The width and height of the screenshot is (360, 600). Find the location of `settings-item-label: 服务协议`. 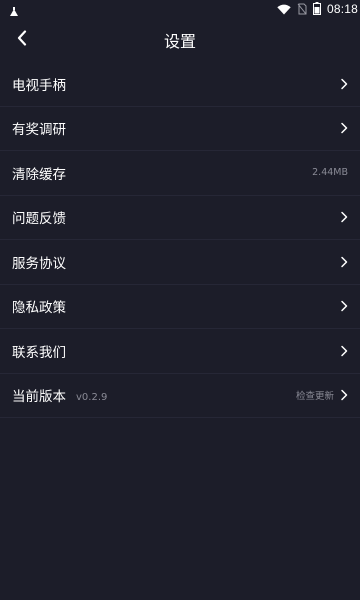

settings-item-label: 服务协议 is located at coordinates (39, 263).